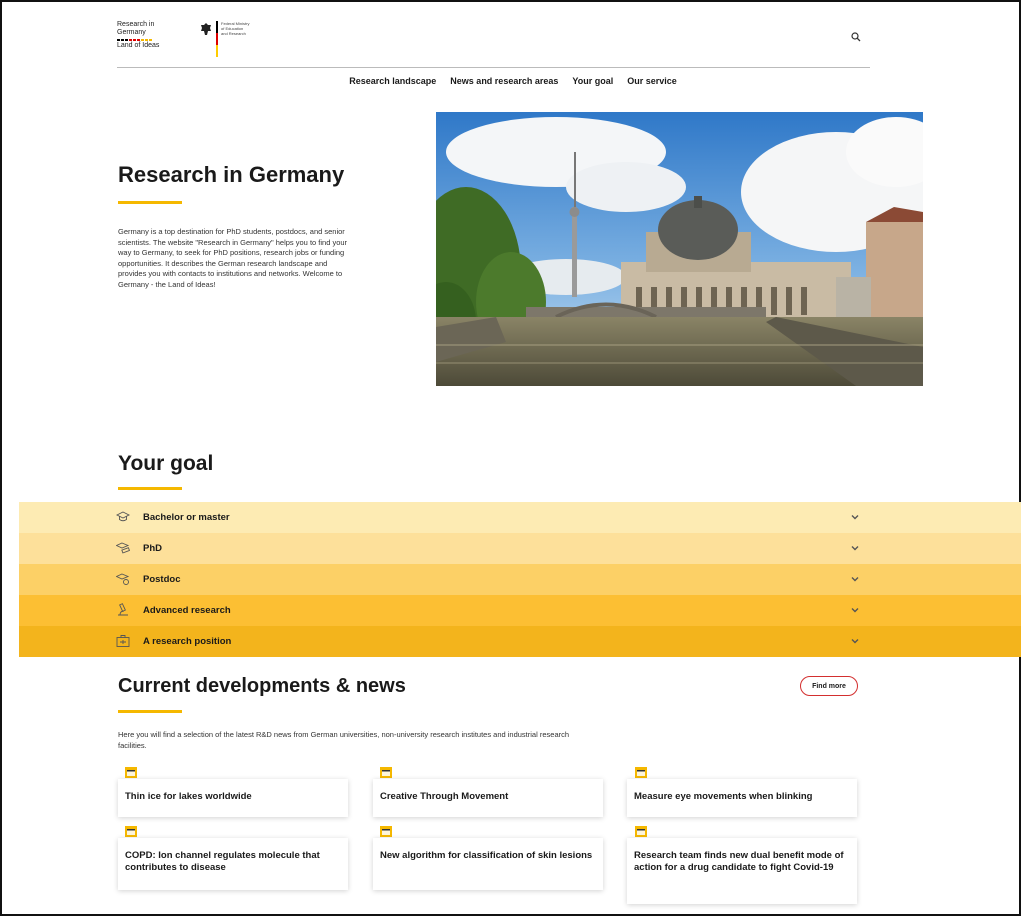  What do you see at coordinates (166, 463) in the screenshot?
I see `goal-section-title: Your goal` at bounding box center [166, 463].